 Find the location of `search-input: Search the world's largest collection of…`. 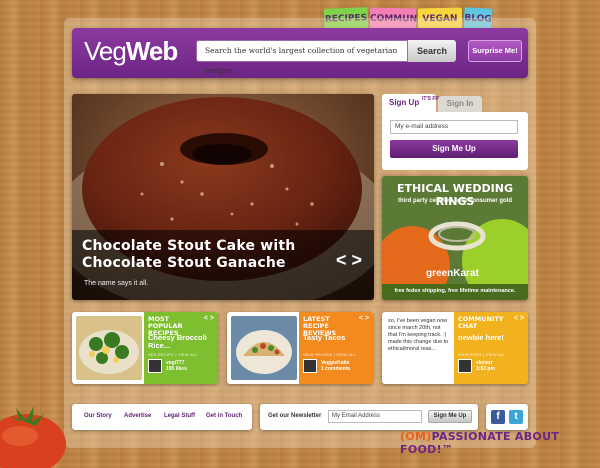

search-input: Search the world's largest collection of… is located at coordinates (302, 57).